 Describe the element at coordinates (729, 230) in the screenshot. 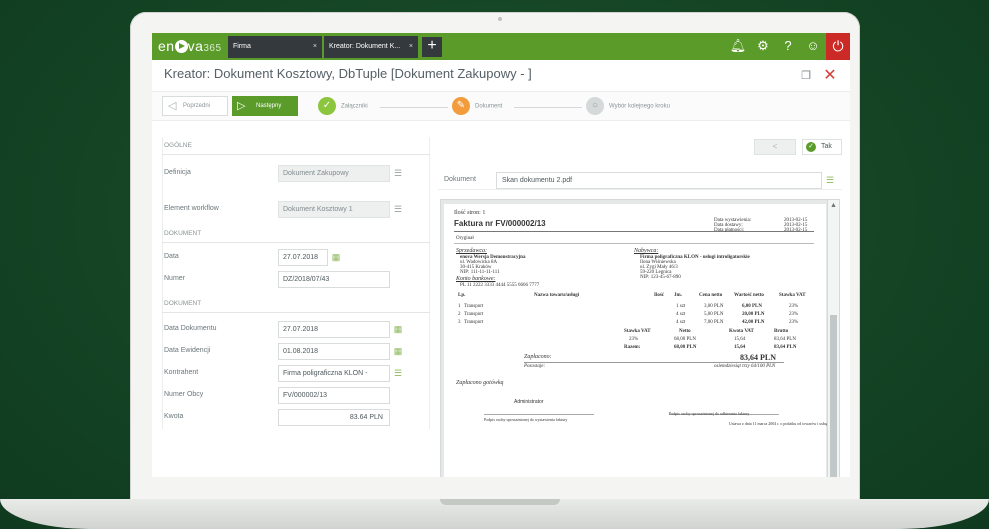

I see `date-label: Data płatności:` at that location.